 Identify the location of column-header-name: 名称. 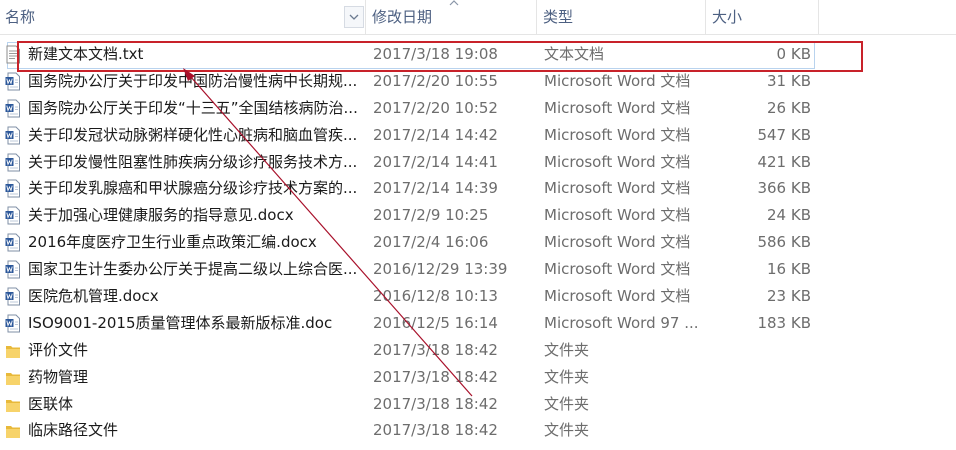
(183, 17).